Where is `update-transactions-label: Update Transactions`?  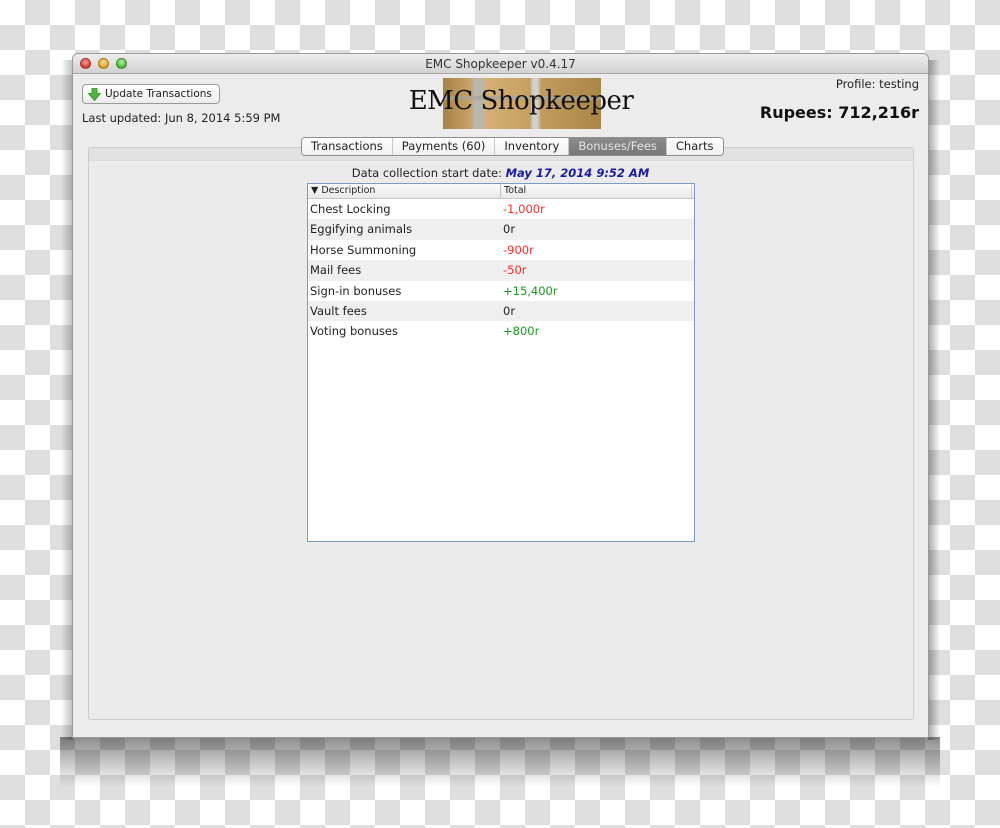
update-transactions-label: Update Transactions is located at coordinates (158, 94).